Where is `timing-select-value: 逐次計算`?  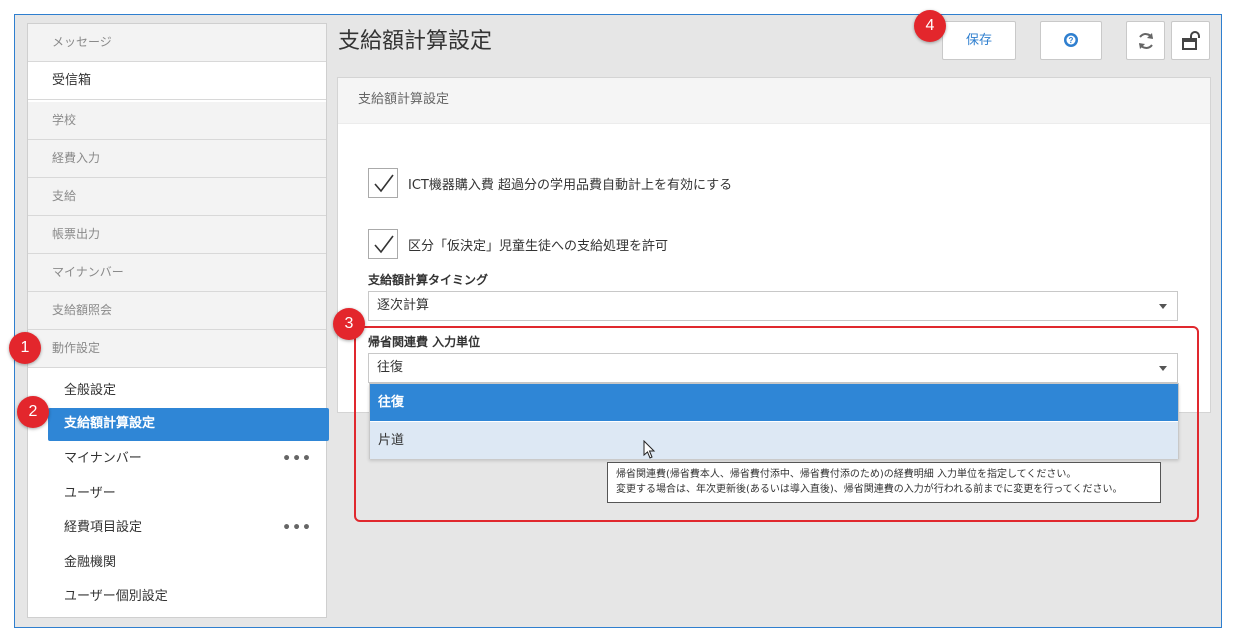 timing-select-value: 逐次計算 is located at coordinates (403, 305).